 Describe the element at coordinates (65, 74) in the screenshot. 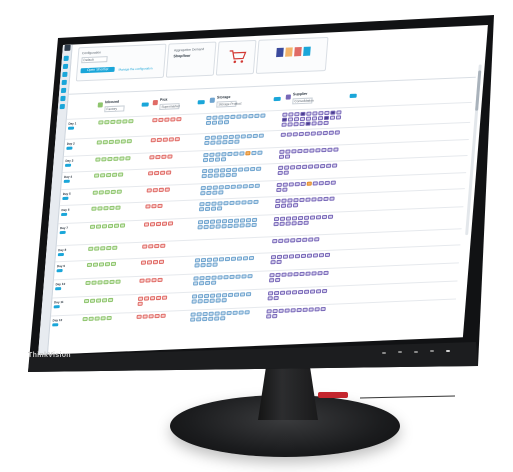

I see `nav-list-icon` at that location.